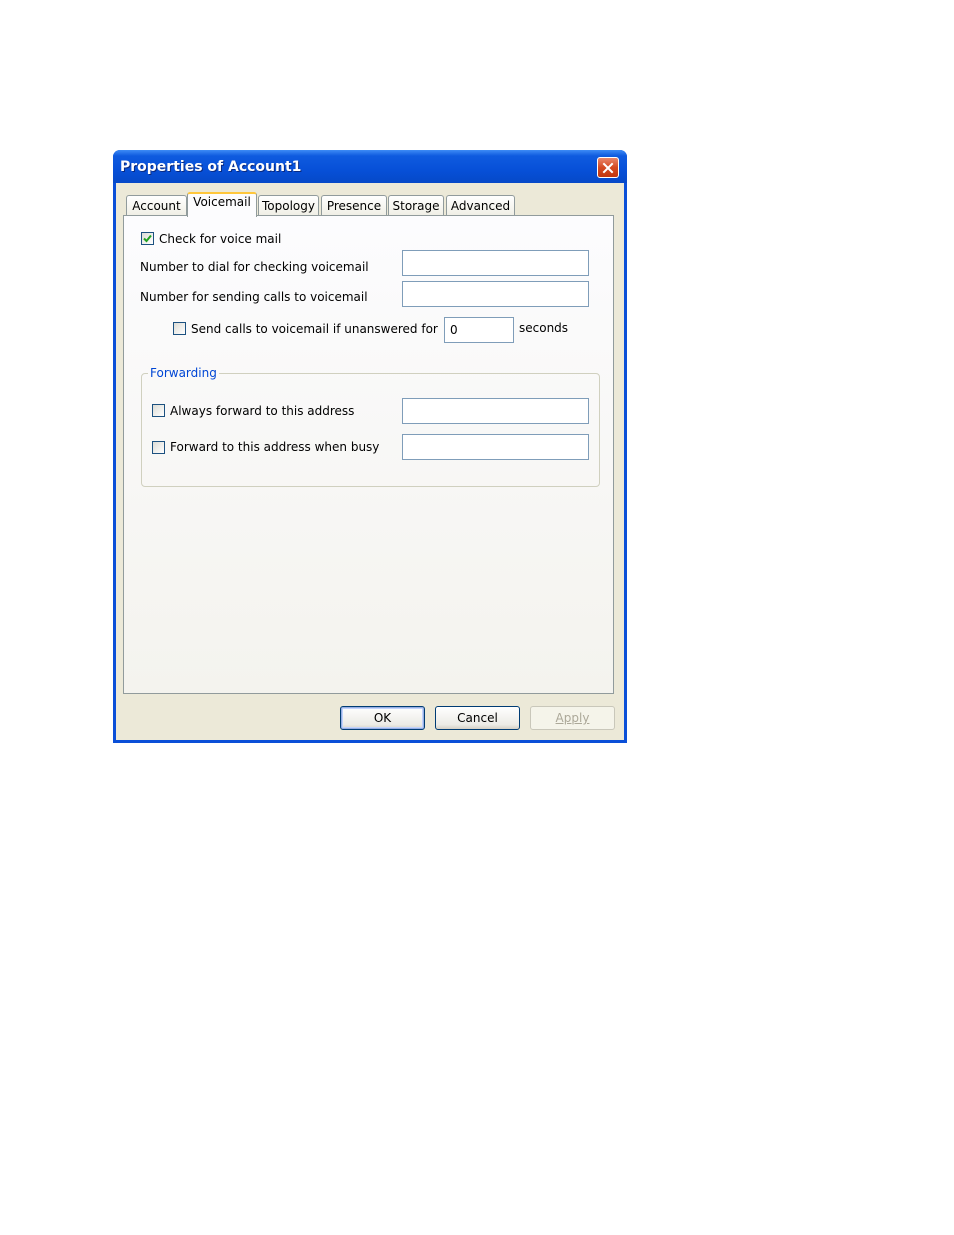 Image resolution: width=954 pixels, height=1235 pixels. I want to click on always-forward-label: Always forward to this address, so click(262, 411).